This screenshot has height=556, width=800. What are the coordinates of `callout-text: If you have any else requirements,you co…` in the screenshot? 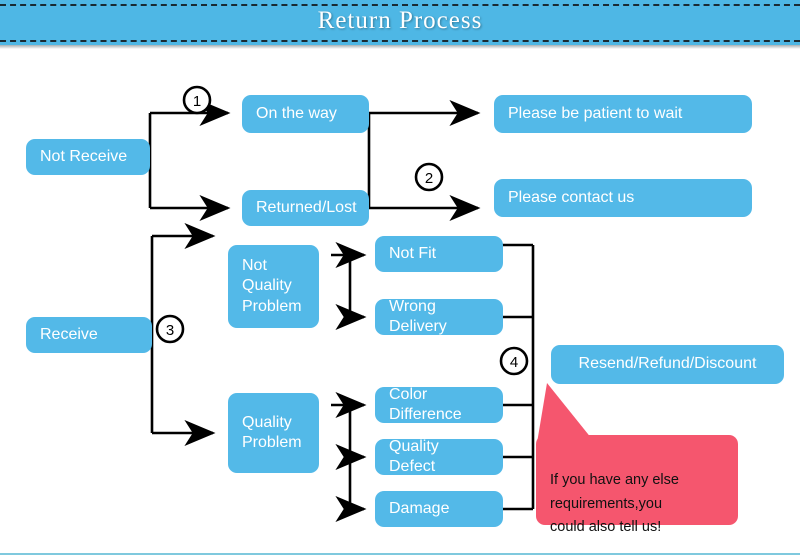 It's located at (614, 504).